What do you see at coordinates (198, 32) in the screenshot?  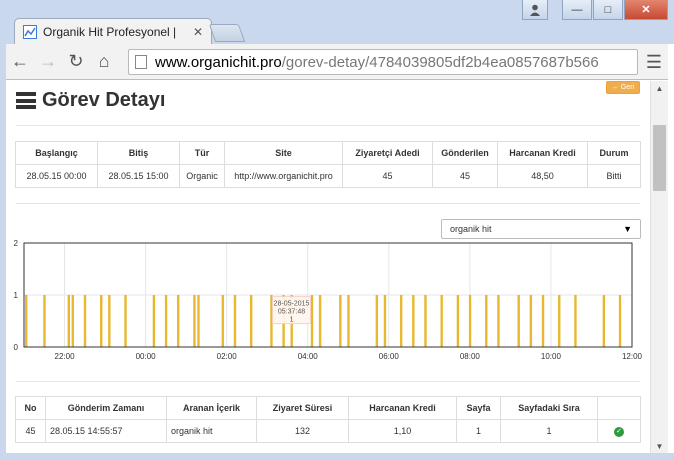 I see `tab-close-icon: ✕` at bounding box center [198, 32].